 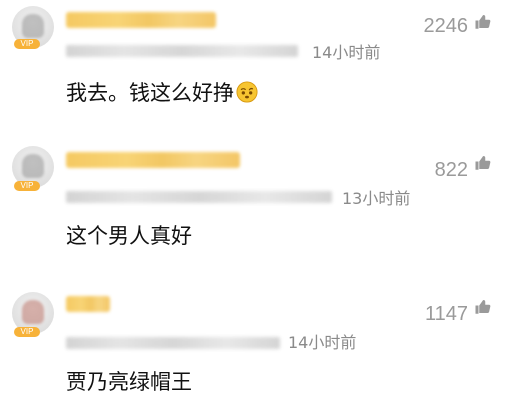 I want to click on comment-text-content: 我去。钱这么好挣, so click(x=150, y=93).